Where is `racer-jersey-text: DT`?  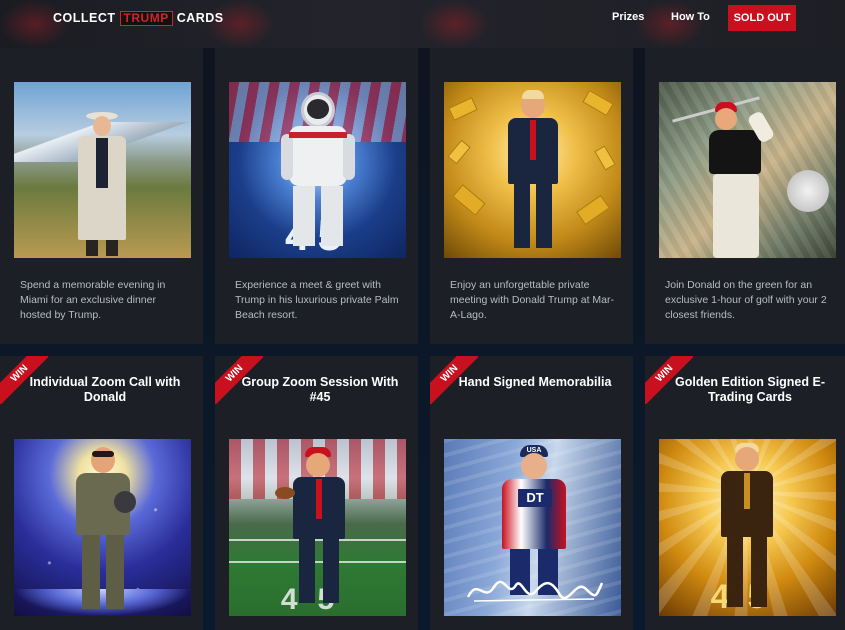
racer-jersey-text: DT is located at coordinates (535, 498).